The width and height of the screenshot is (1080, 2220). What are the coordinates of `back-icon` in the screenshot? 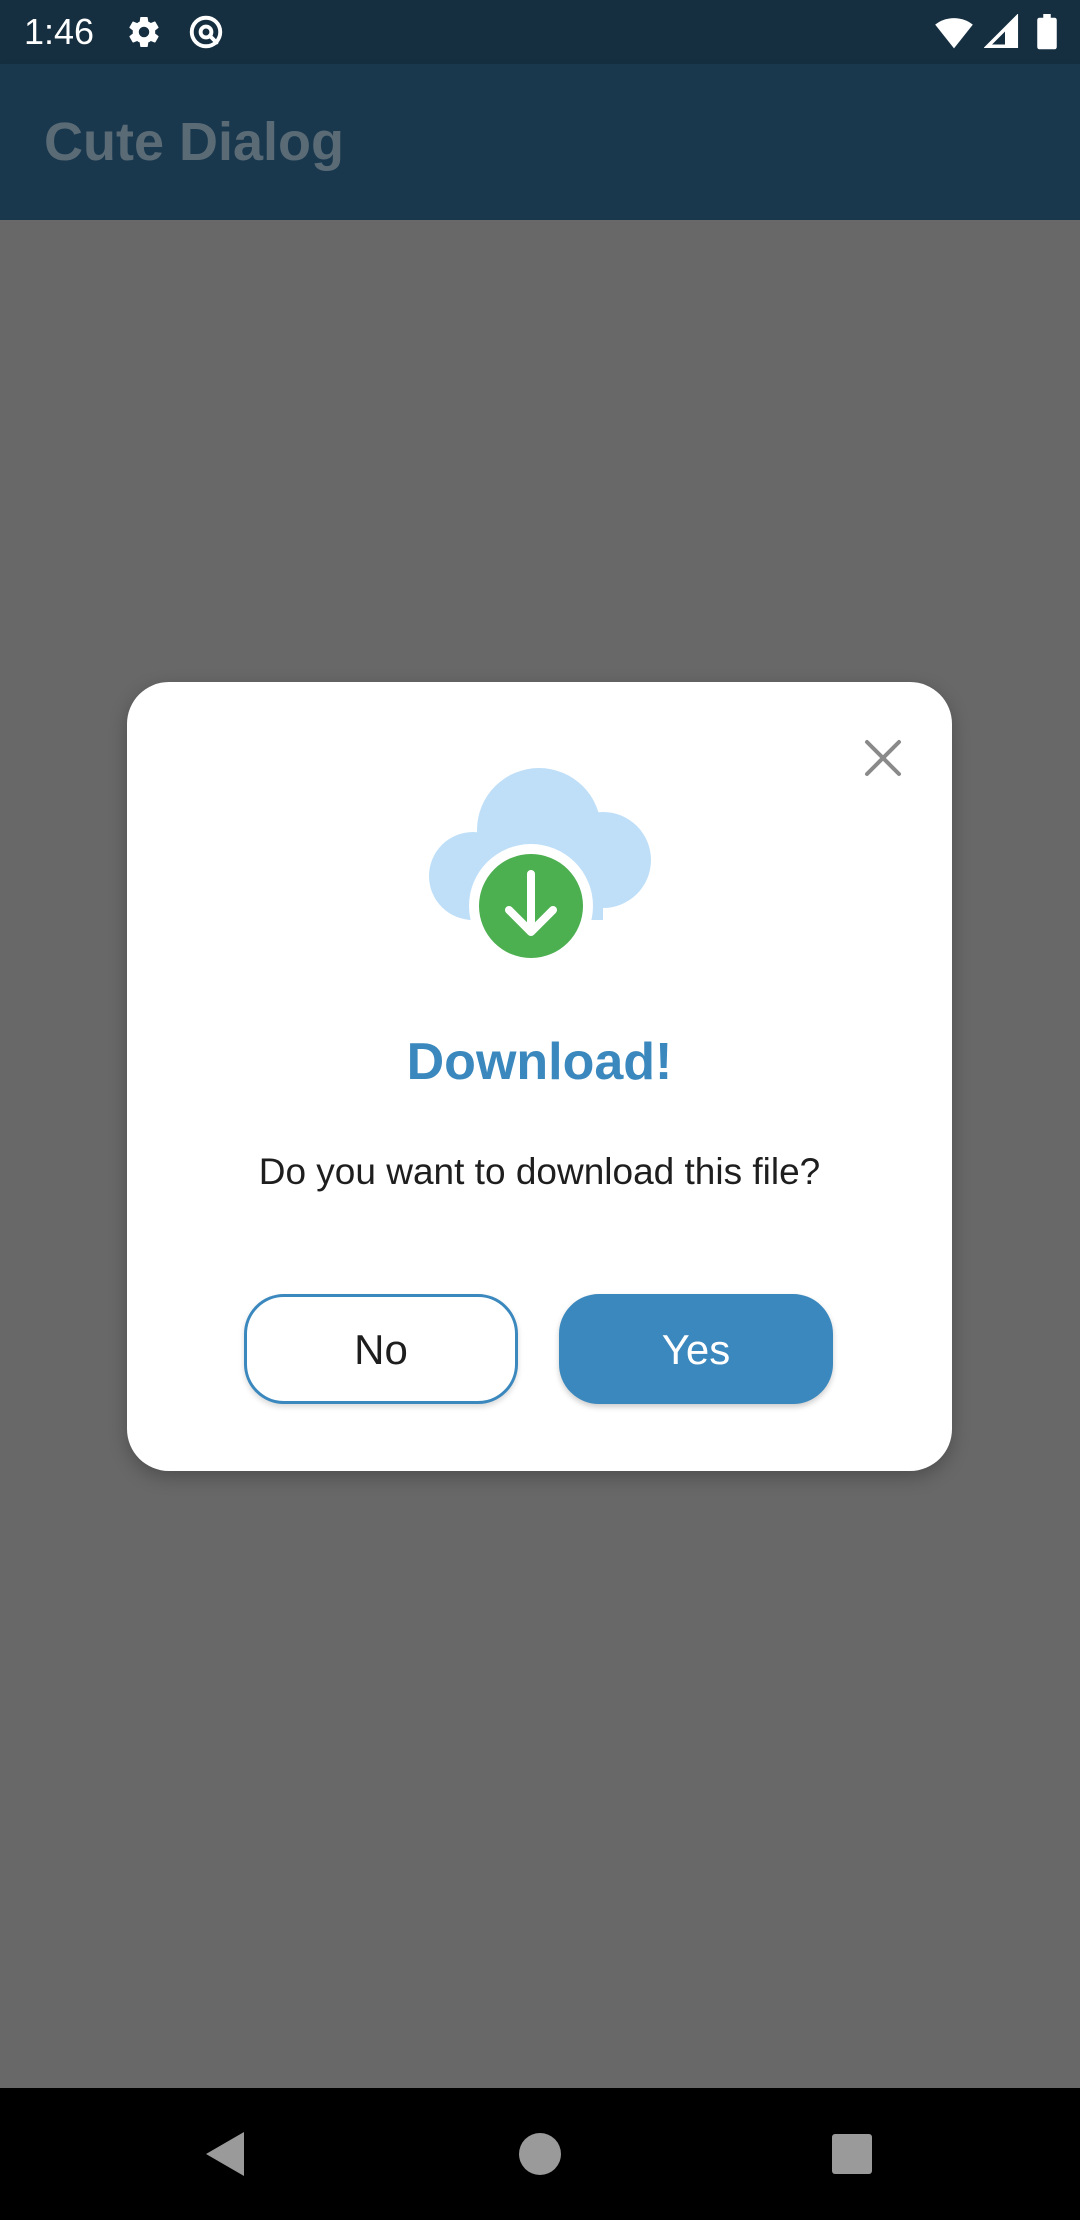 It's located at (226, 2154).